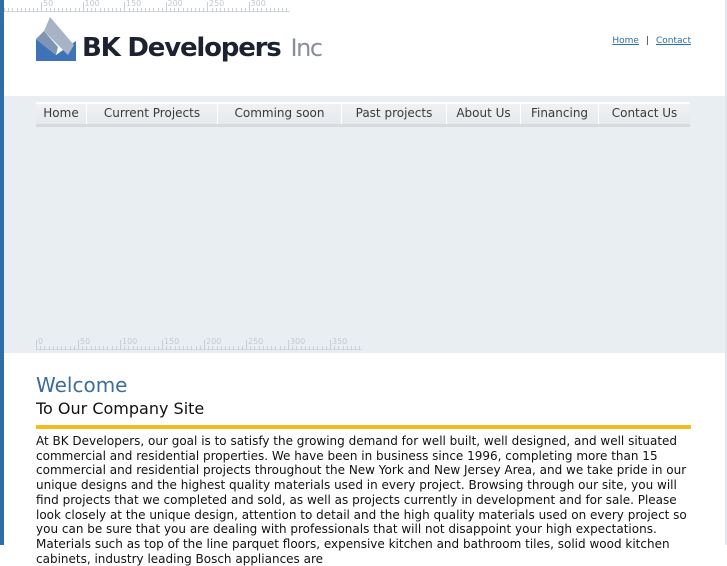  What do you see at coordinates (560, 113) in the screenshot?
I see `nav-item-financing: Financing` at bounding box center [560, 113].